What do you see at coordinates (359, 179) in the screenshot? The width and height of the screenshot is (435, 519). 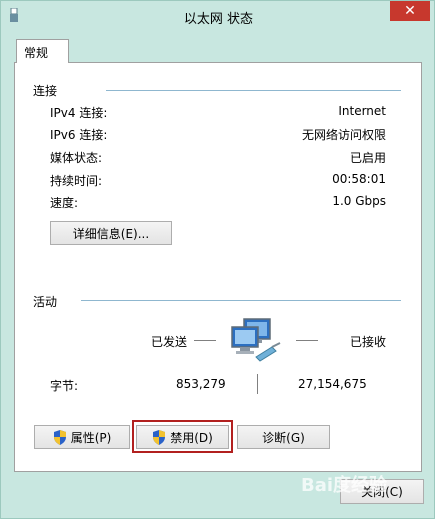 I see `duration-value: 00:58:01` at bounding box center [359, 179].